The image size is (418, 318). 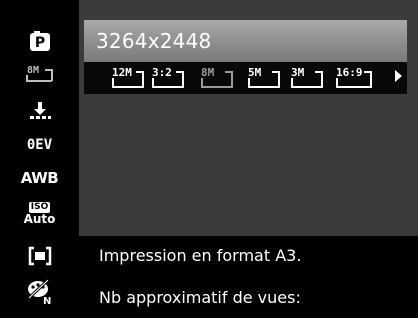 What do you see at coordinates (122, 72) in the screenshot?
I see `size-option-label: 12M` at bounding box center [122, 72].